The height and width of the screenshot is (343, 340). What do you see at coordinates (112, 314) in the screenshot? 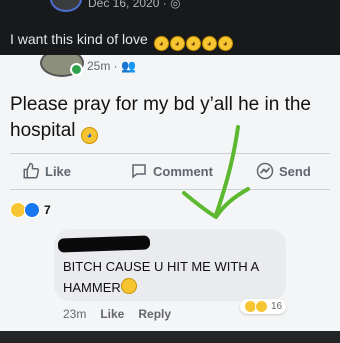
I see `comment-like-link: Like` at bounding box center [112, 314].